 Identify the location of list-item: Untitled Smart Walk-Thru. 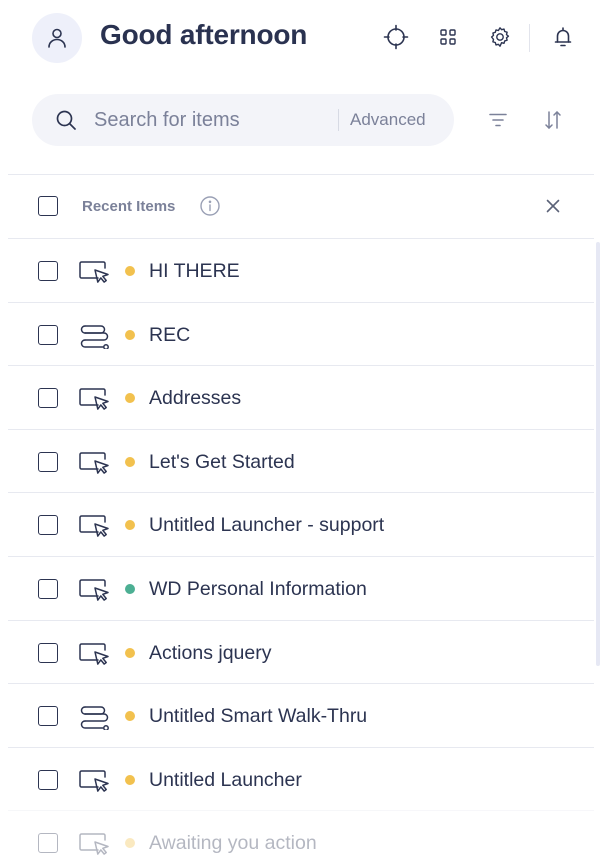
(301, 715).